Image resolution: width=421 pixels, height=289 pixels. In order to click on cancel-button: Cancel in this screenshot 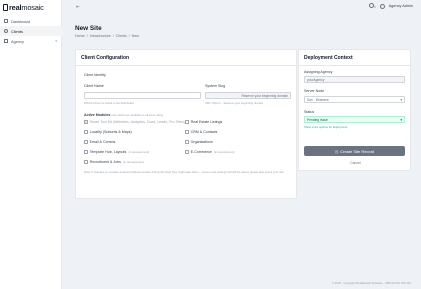, I will do `click(355, 163)`.